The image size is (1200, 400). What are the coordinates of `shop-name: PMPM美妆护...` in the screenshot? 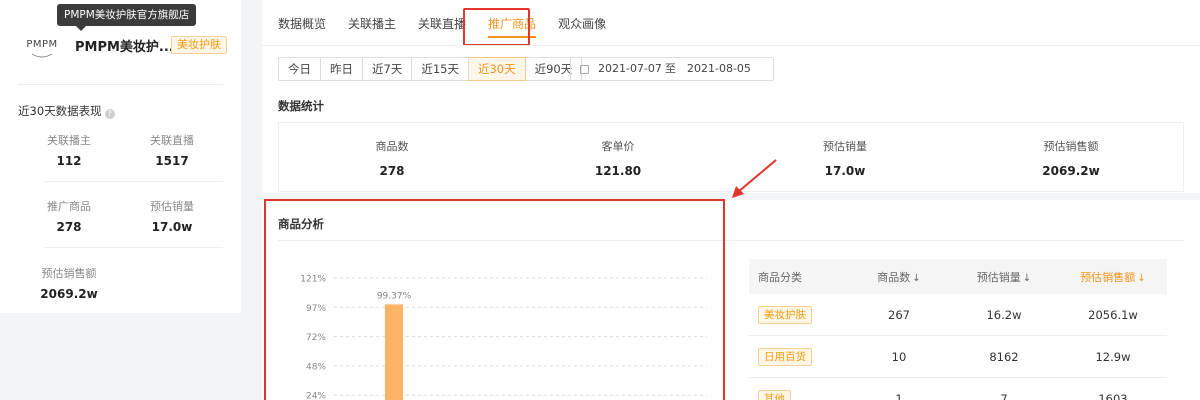 It's located at (124, 45).